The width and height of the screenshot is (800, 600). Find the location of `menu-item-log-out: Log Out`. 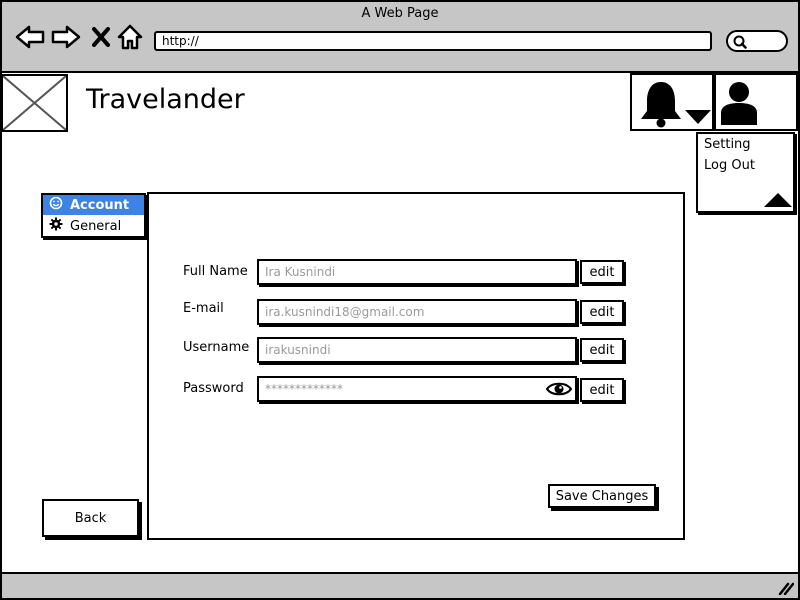

menu-item-log-out: Log Out is located at coordinates (729, 165).